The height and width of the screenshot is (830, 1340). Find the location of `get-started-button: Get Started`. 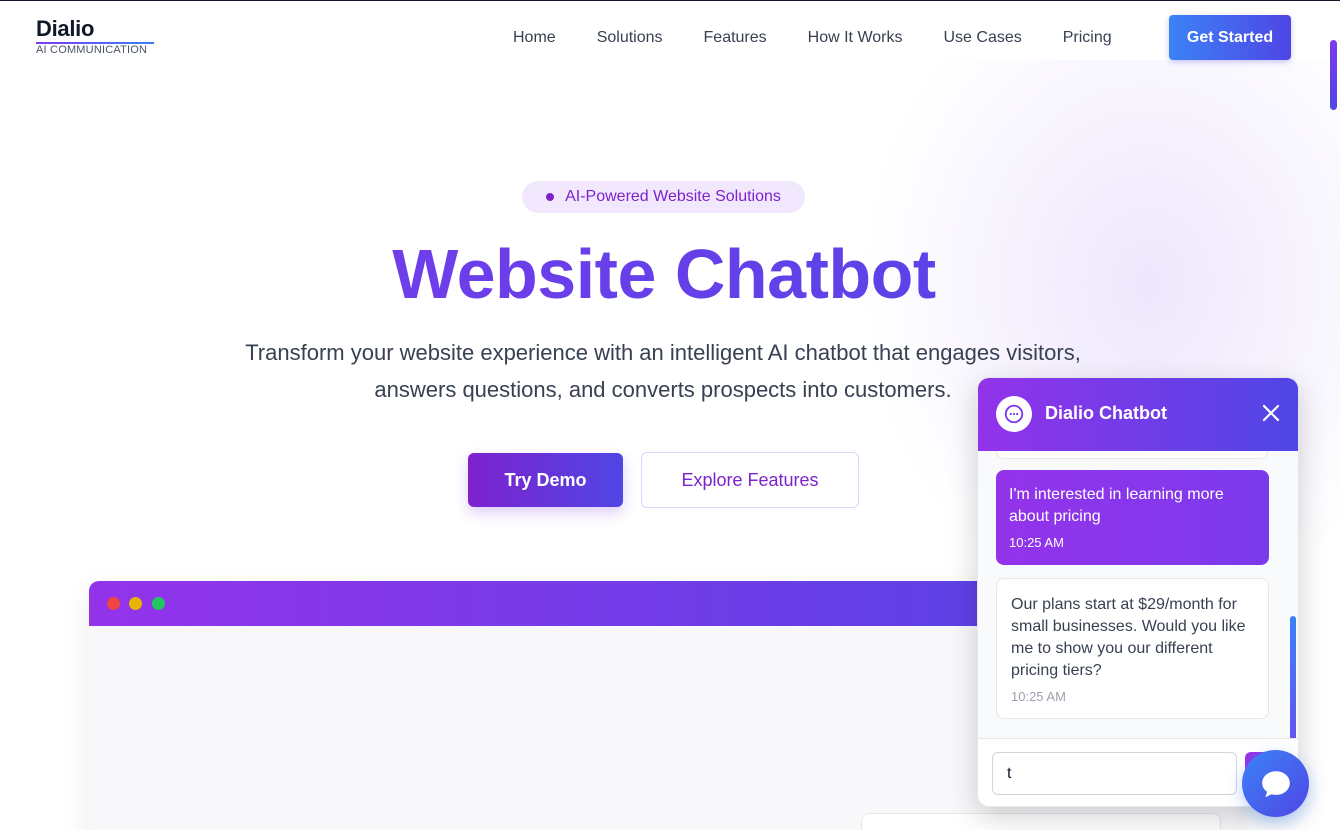

get-started-button: Get Started is located at coordinates (1230, 37).